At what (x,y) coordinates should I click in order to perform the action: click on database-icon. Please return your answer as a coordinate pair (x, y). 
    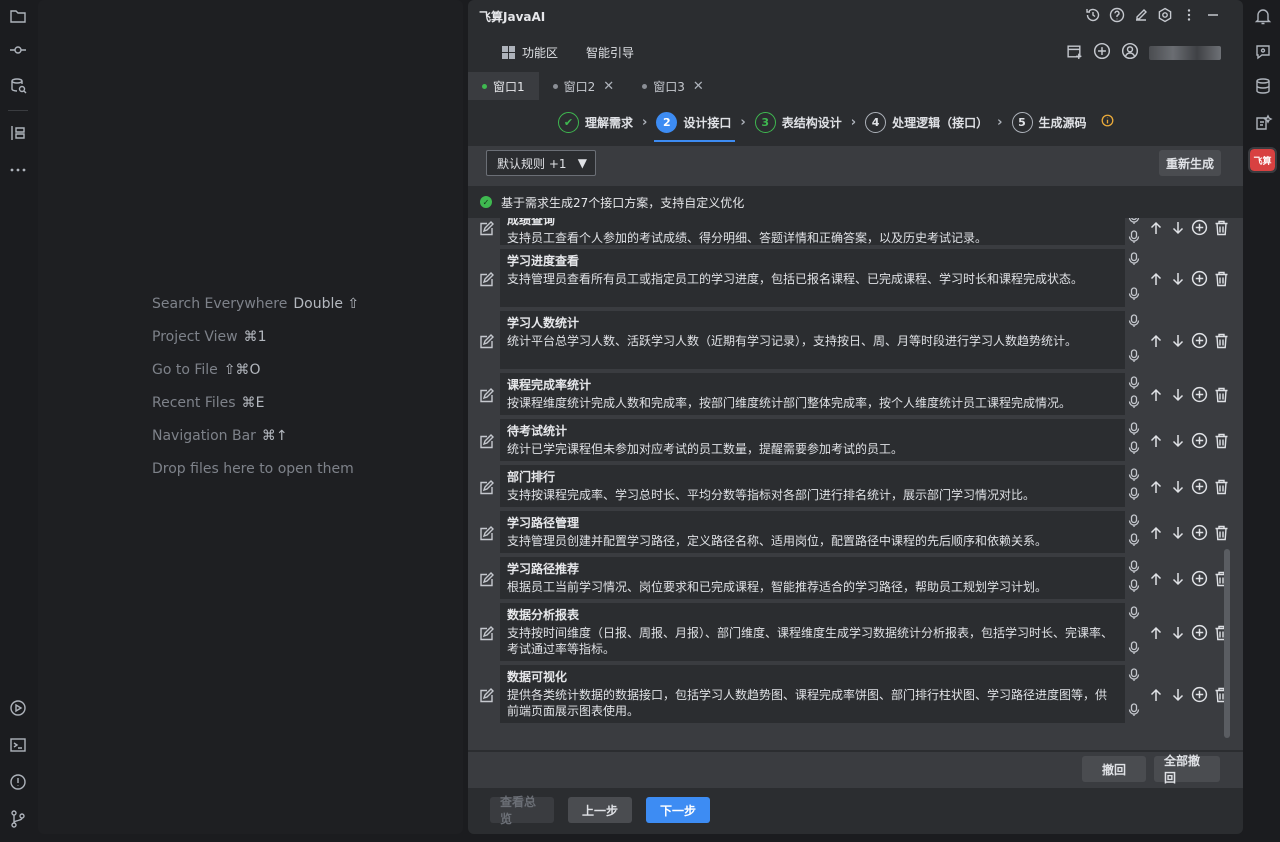
    Looking at the image, I should click on (1263, 86).